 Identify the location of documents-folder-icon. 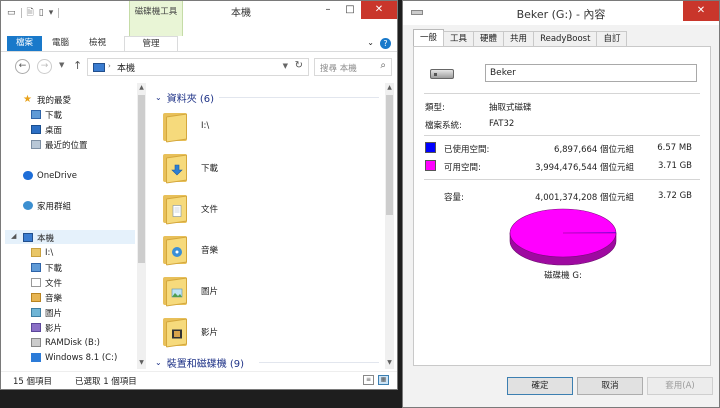
(175, 209).